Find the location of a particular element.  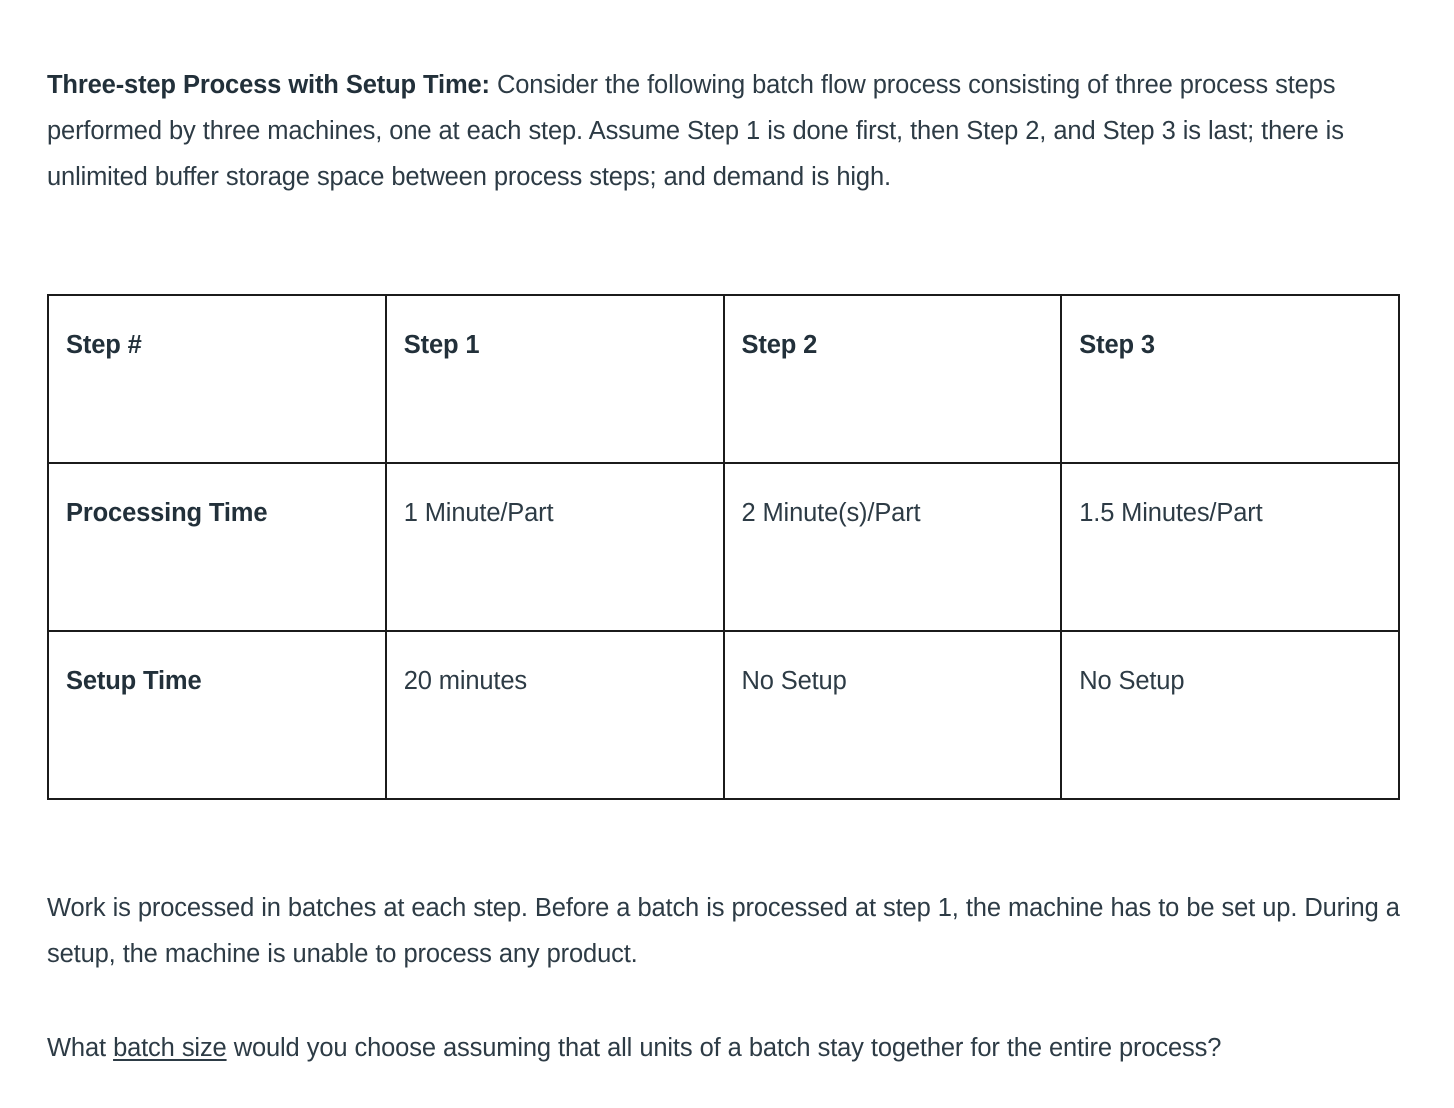

table-row-setup-time: Setup Time 20 minutes No Setup No Setup is located at coordinates (723, 715).